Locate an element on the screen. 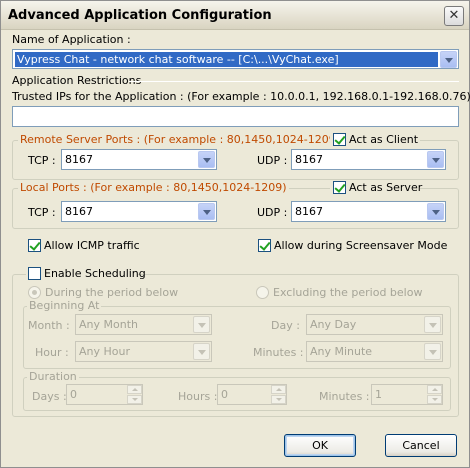 This screenshot has height=468, width=470. month-select: Any Month is located at coordinates (143, 324).